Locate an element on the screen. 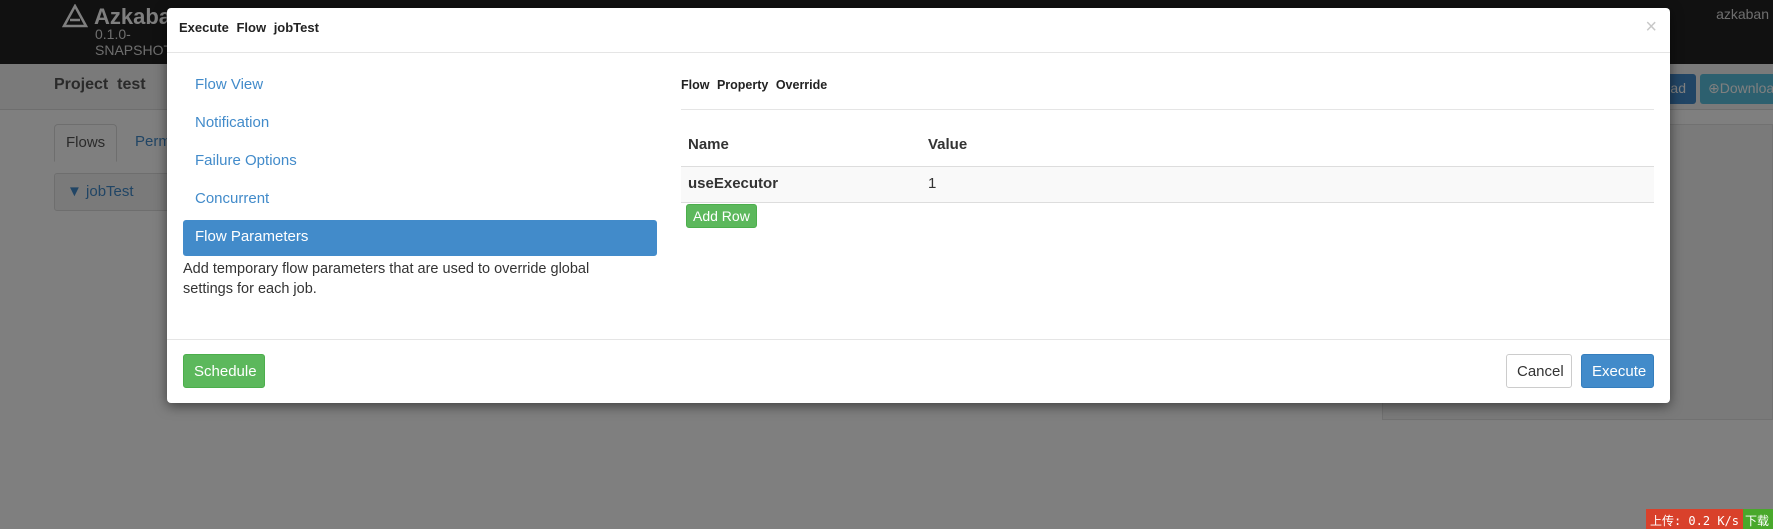 The height and width of the screenshot is (529, 1773). nav-notification: Notification is located at coordinates (420, 124).